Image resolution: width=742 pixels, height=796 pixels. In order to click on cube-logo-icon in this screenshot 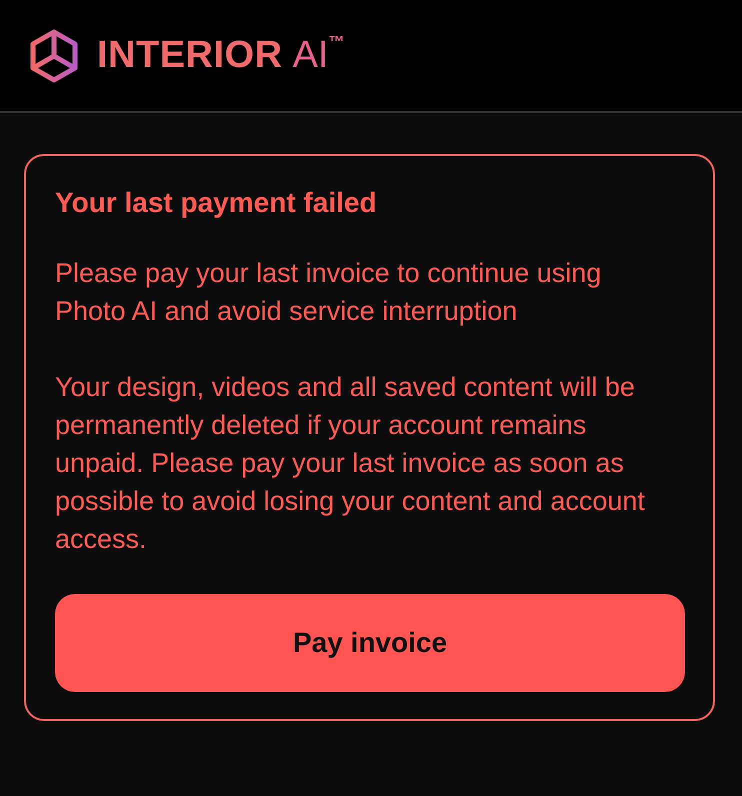, I will do `click(54, 55)`.